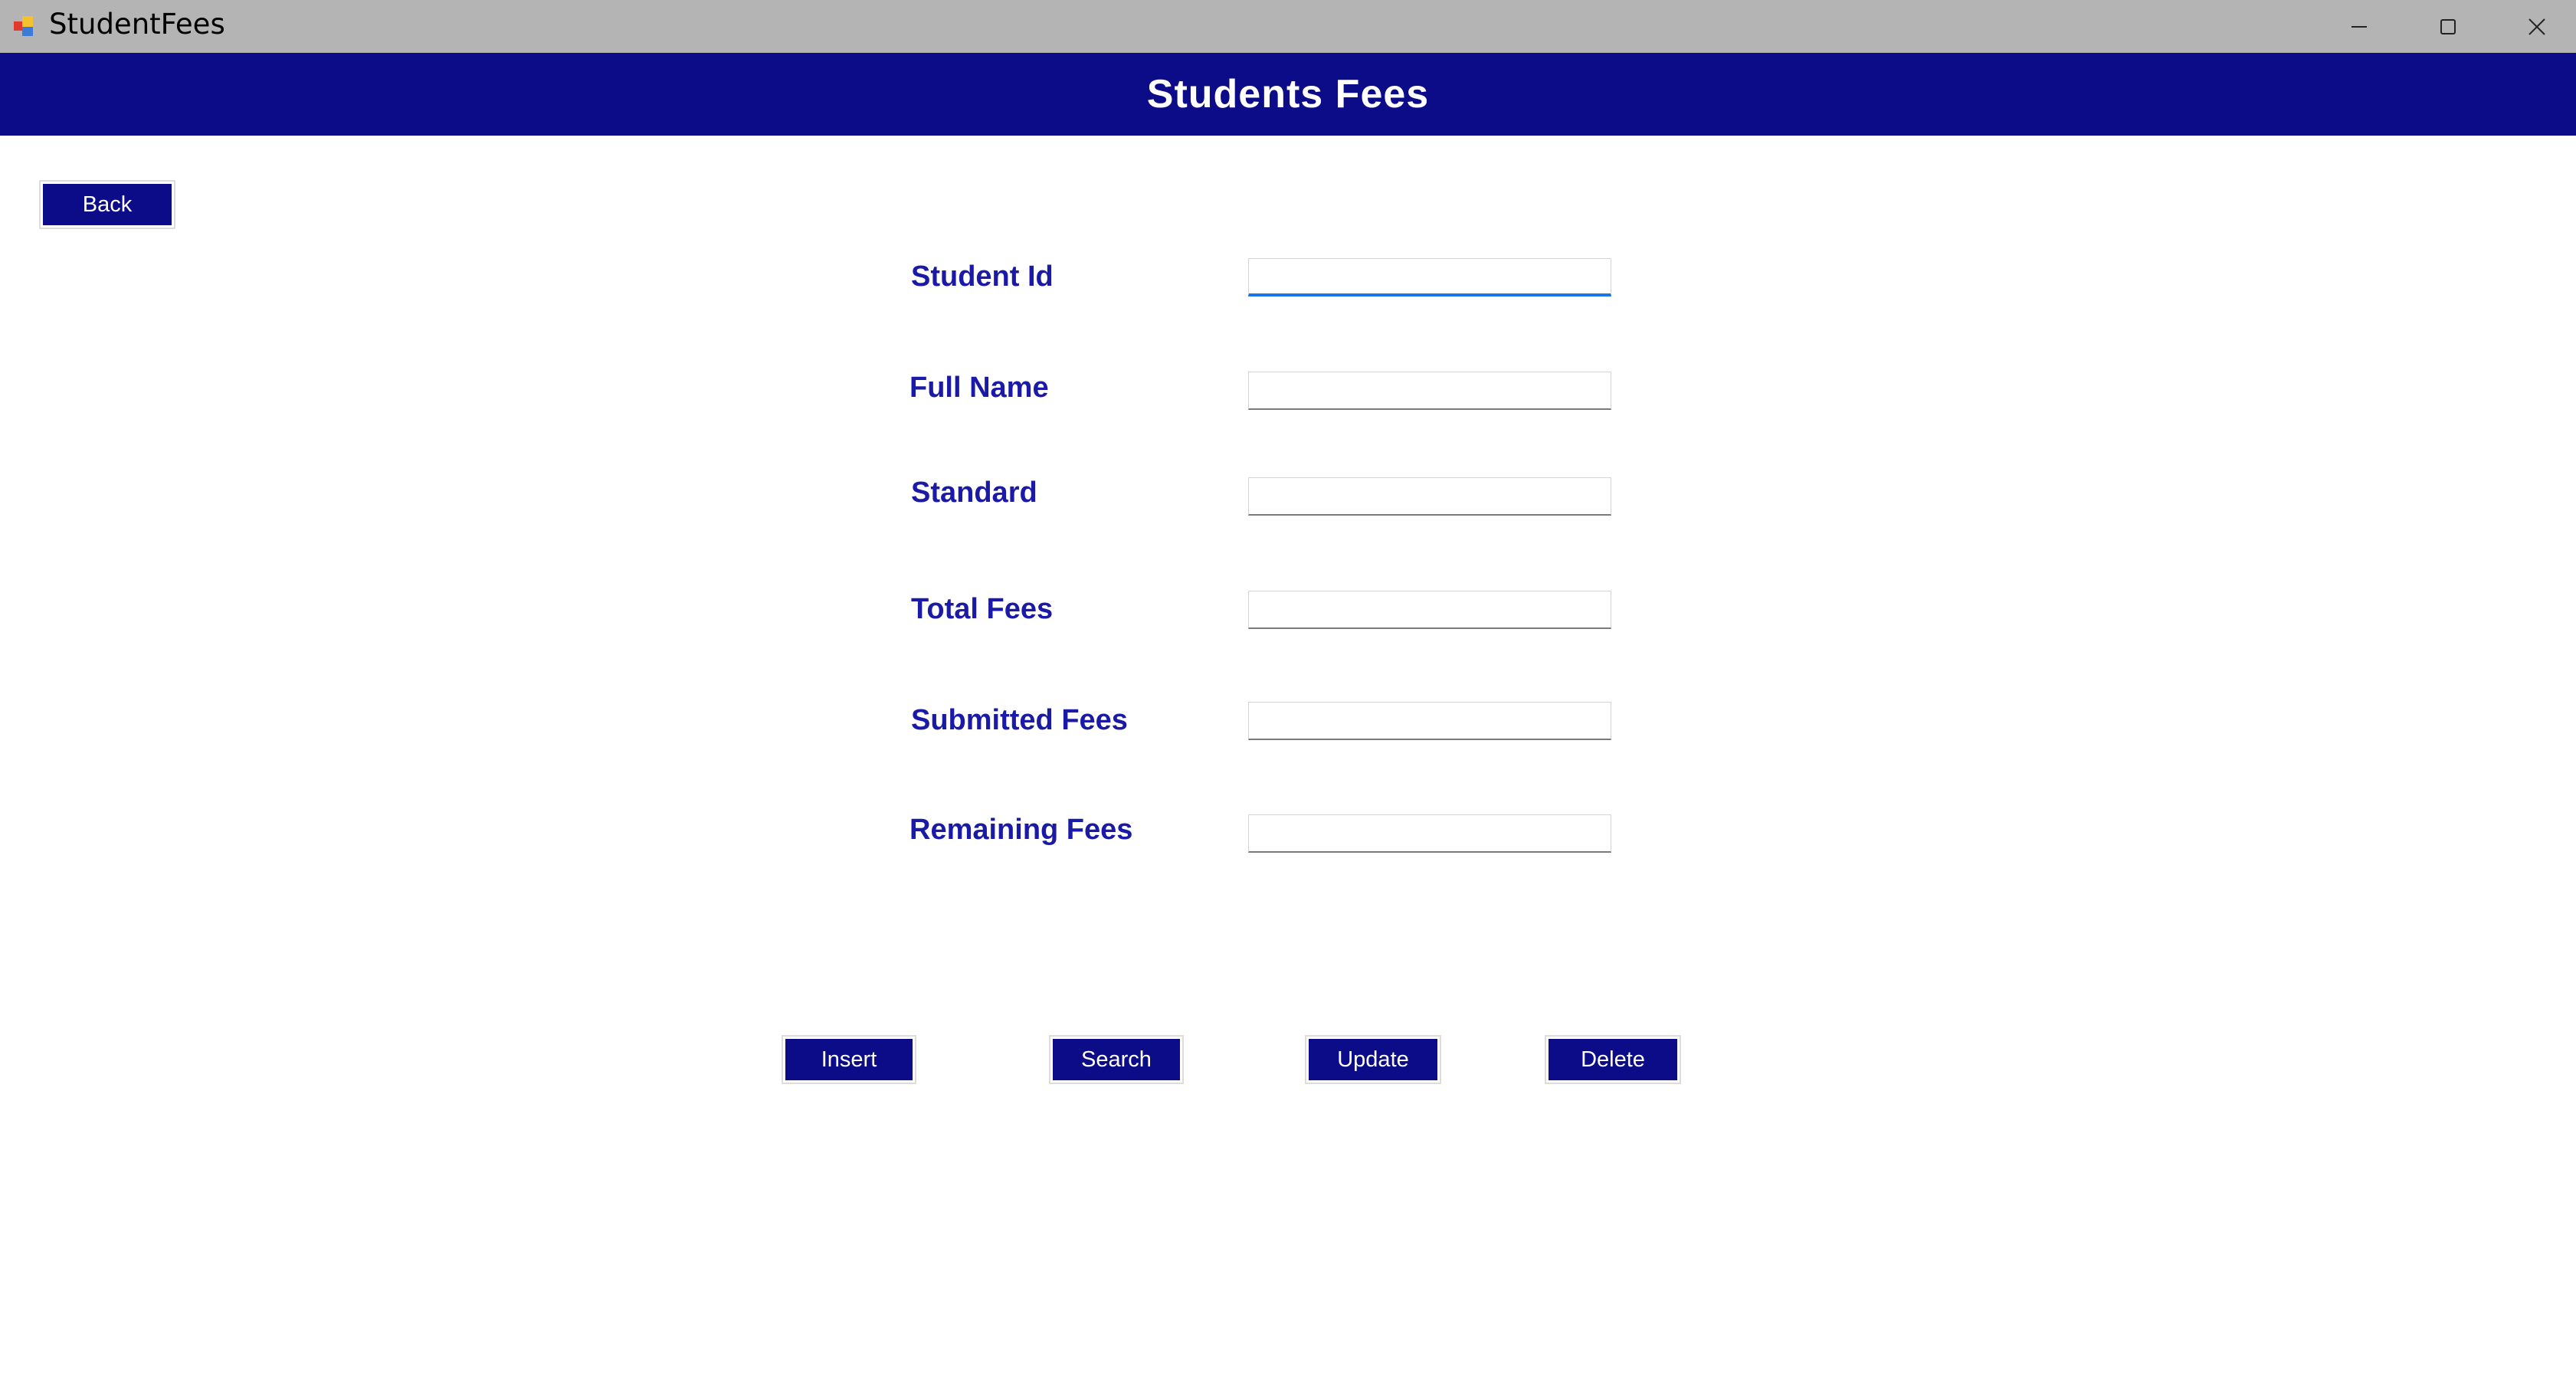 The image size is (2576, 1376). What do you see at coordinates (1021, 830) in the screenshot?
I see `remaining-fees-label: Remaining Fees` at bounding box center [1021, 830].